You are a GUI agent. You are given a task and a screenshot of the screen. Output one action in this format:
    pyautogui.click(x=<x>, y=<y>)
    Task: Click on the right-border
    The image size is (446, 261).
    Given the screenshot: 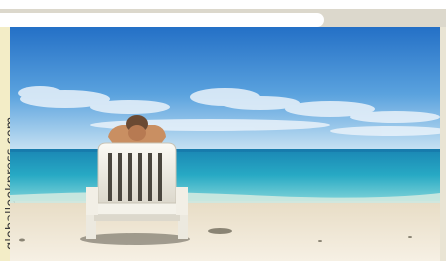 What is the action you would take?
    pyautogui.click(x=443, y=144)
    